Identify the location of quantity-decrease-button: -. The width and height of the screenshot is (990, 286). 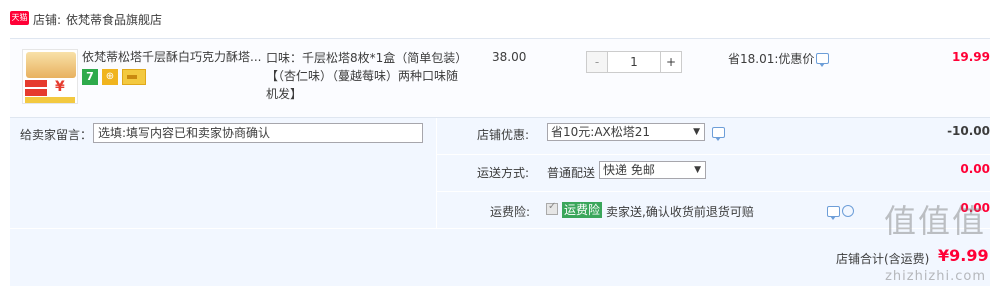
(597, 62).